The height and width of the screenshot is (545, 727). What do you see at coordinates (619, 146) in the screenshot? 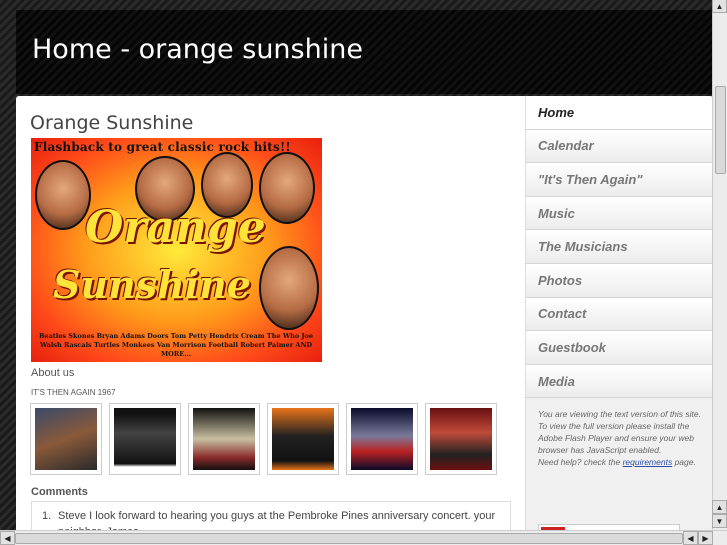
I see `nav-item-calendar: Calendar` at bounding box center [619, 146].